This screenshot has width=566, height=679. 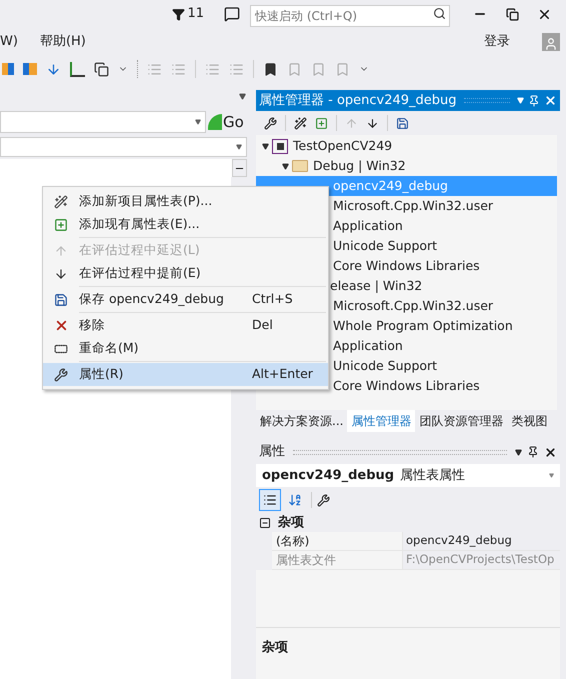 I want to click on avatar-icon, so click(x=551, y=42).